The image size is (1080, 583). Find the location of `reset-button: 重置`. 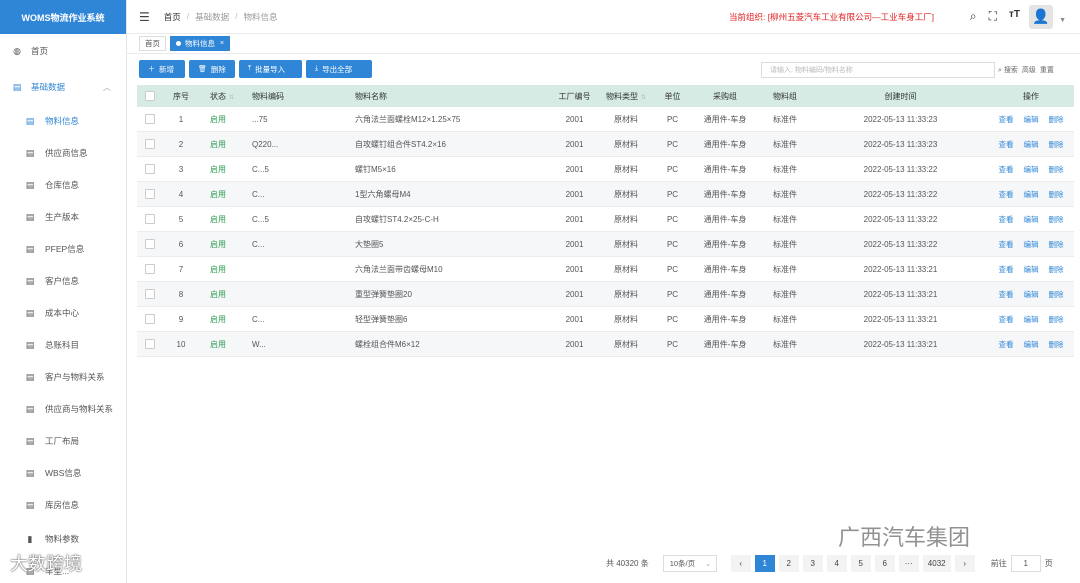

reset-button: 重置 is located at coordinates (1047, 70).